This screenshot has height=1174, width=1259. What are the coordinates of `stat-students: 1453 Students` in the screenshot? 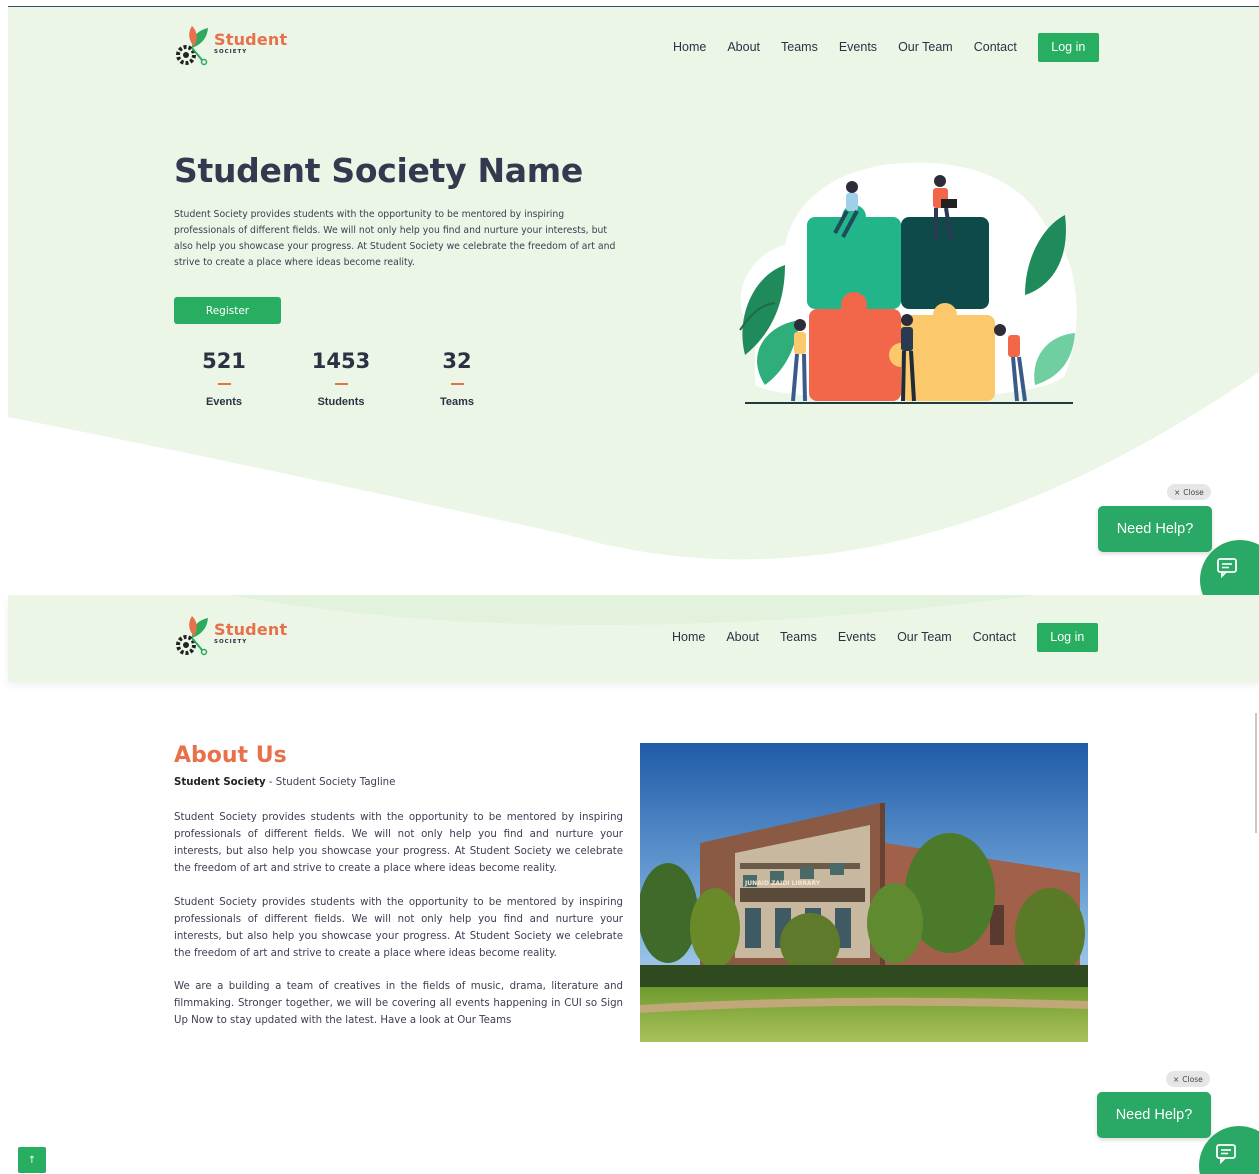 It's located at (341, 378).